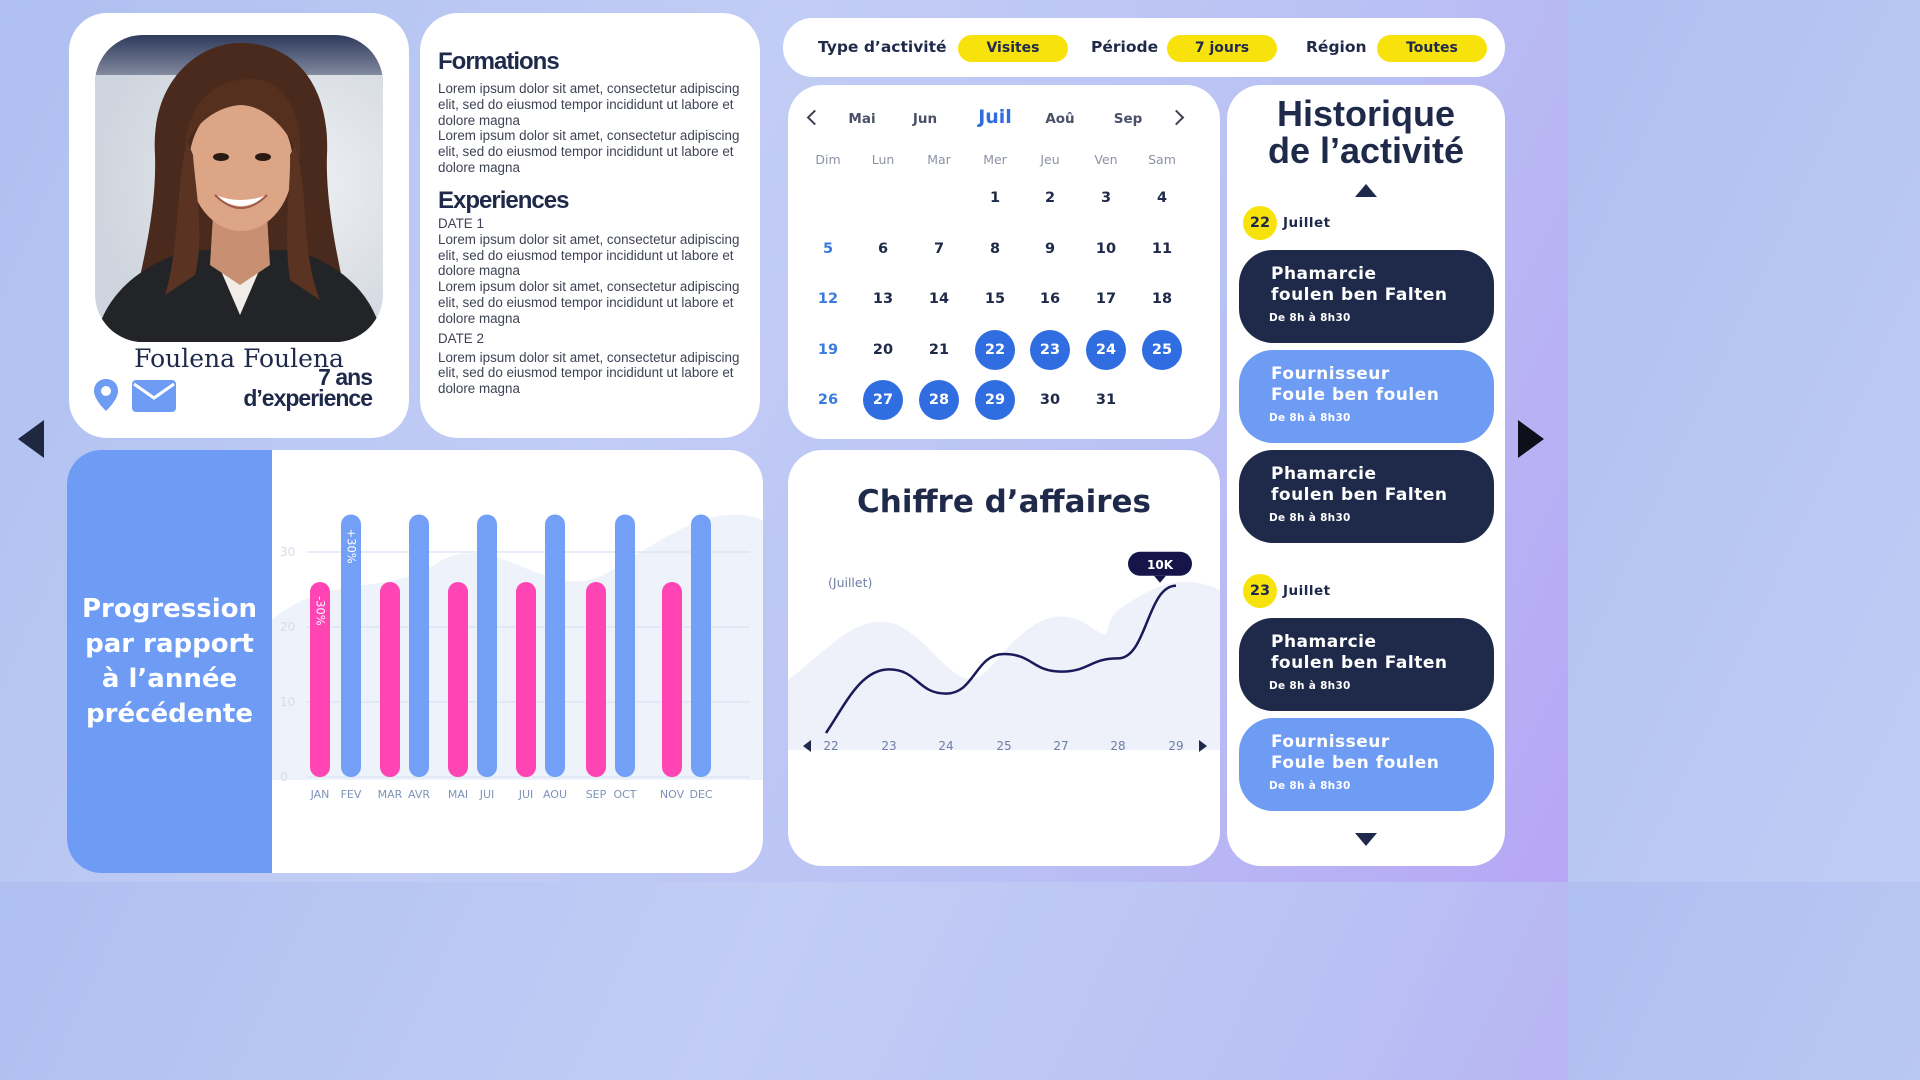 This screenshot has width=1920, height=1080. I want to click on calendar-day: 16, so click(1050, 299).